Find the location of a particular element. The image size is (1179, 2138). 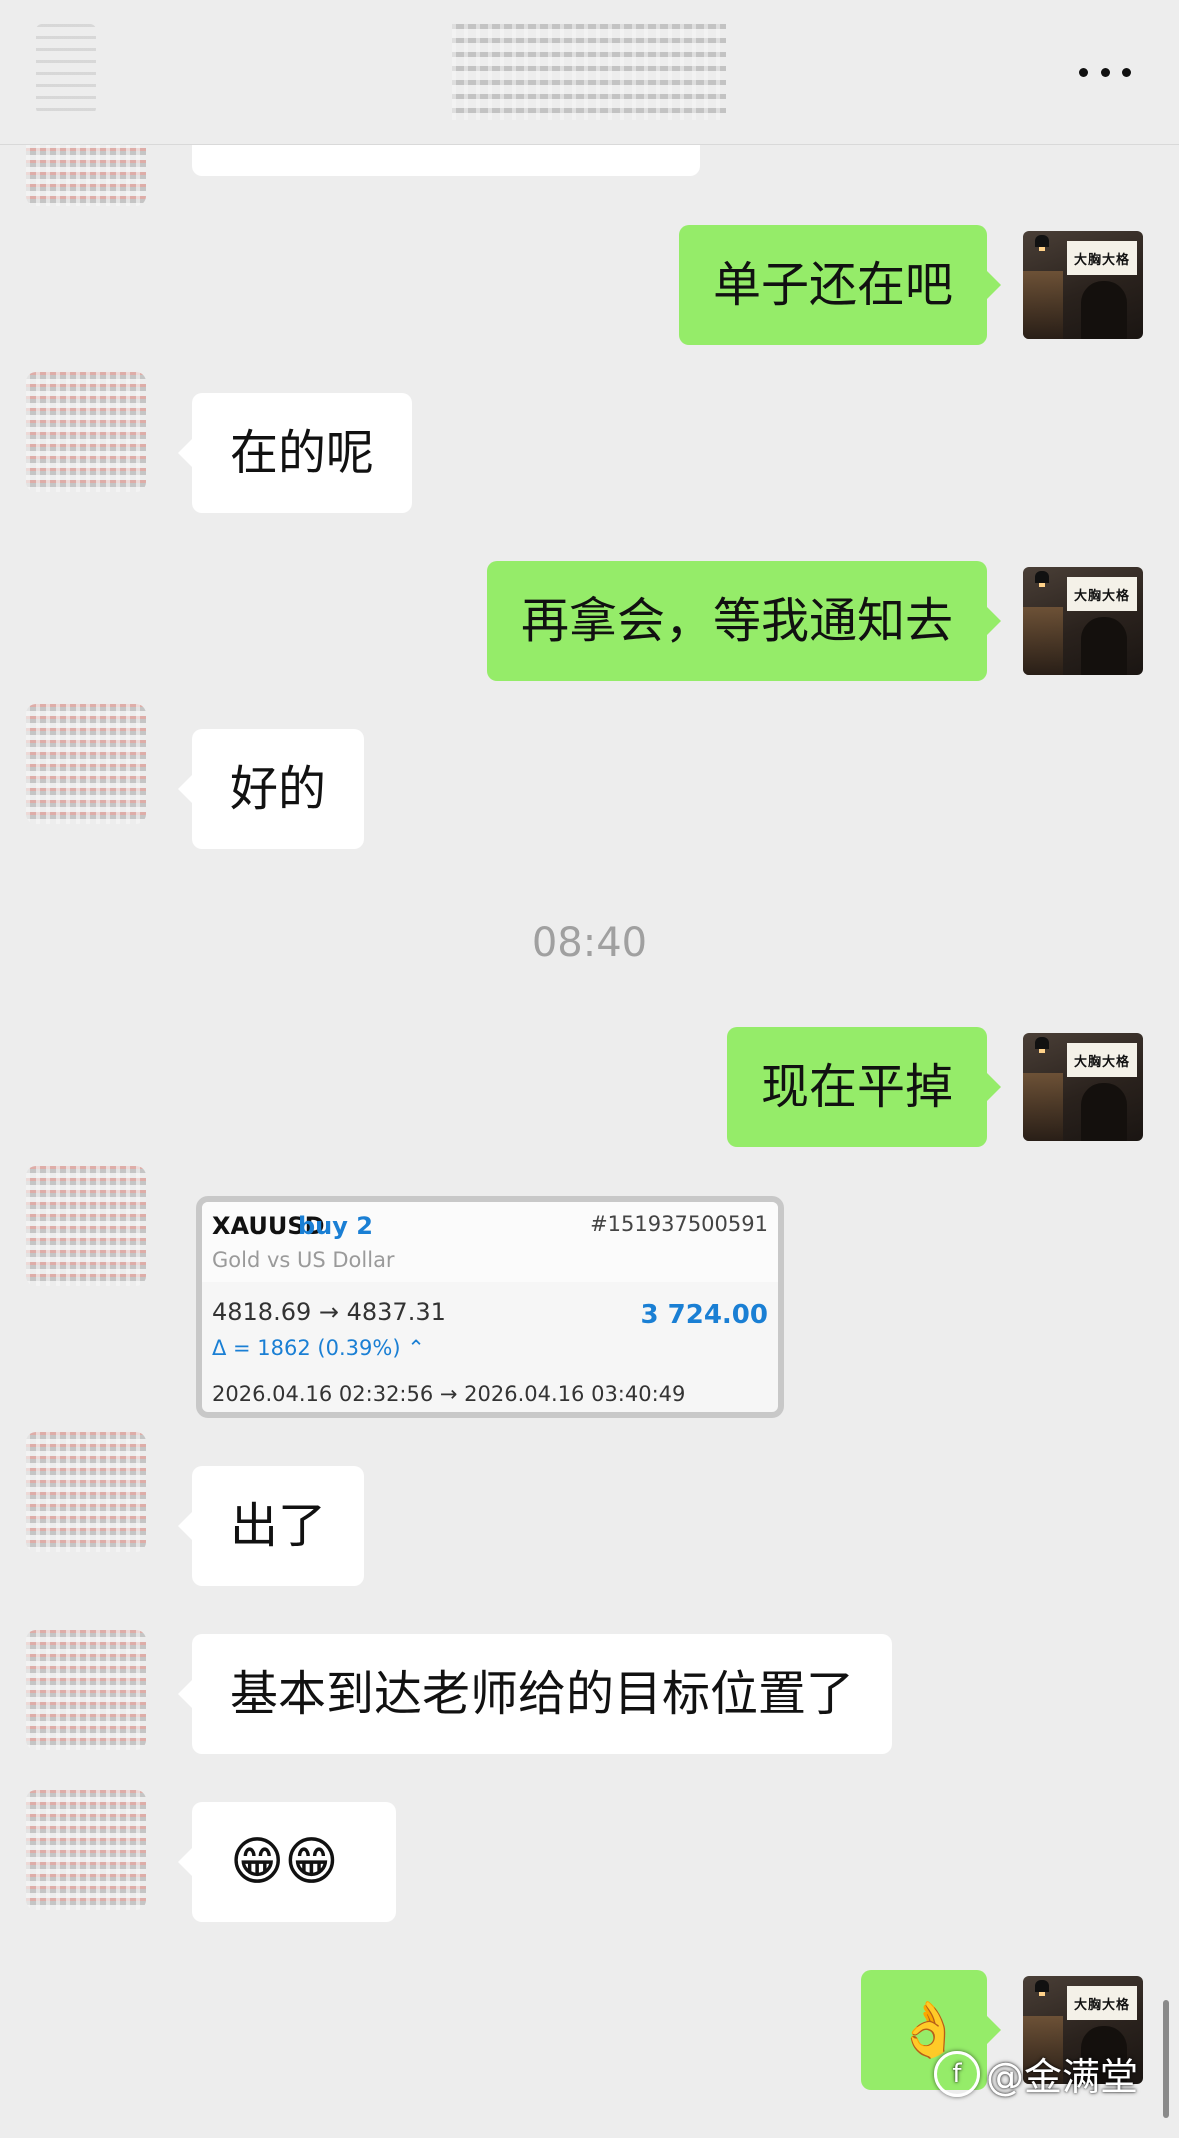

trade-side: buy 2 is located at coordinates (335, 1226).